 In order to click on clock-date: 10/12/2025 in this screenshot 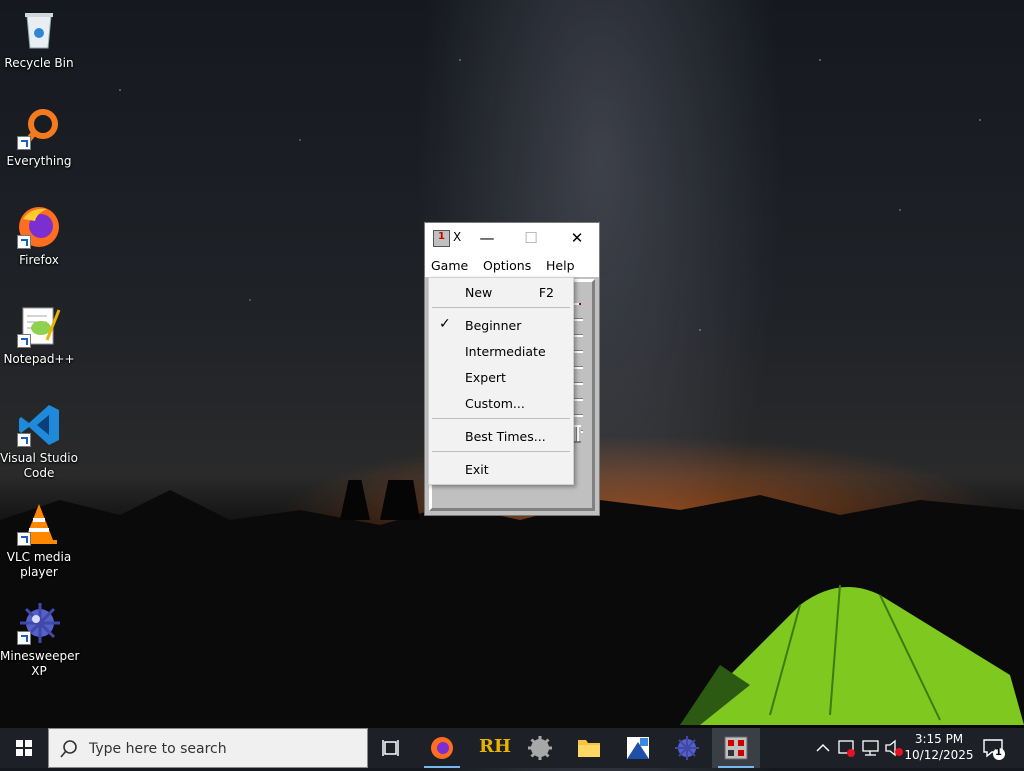, I will do `click(939, 755)`.